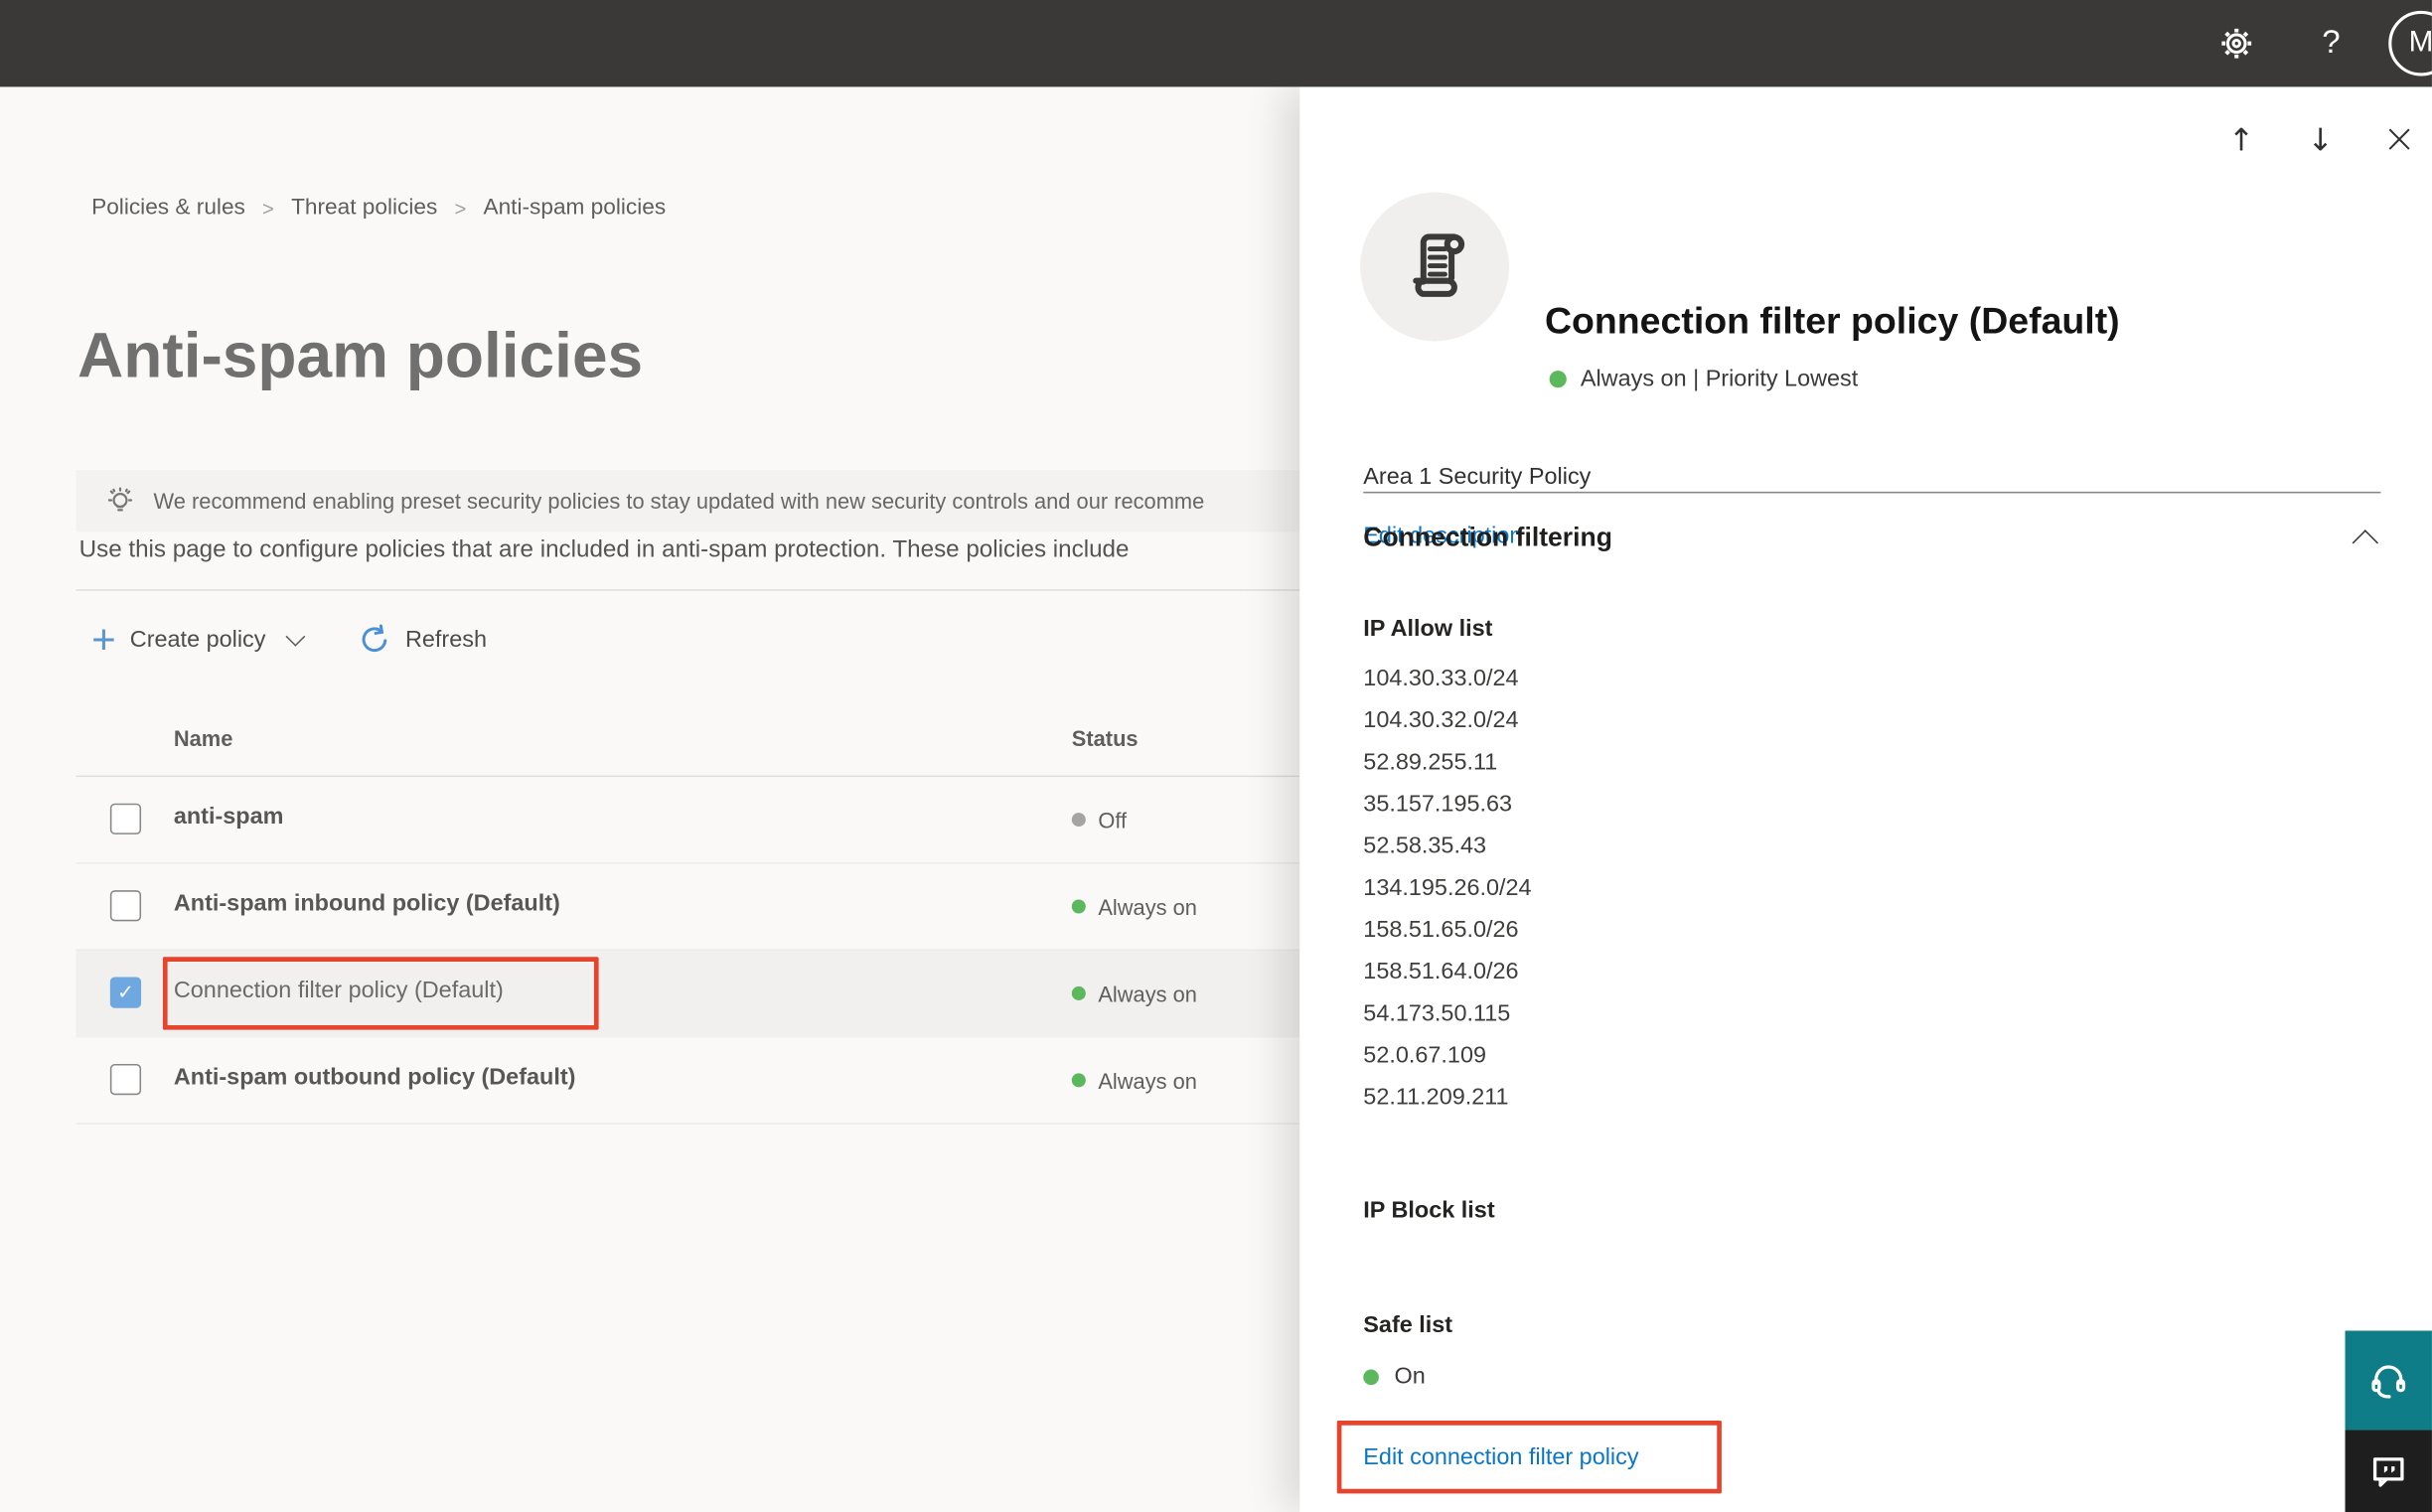  What do you see at coordinates (1408, 1325) in the screenshot?
I see `safe-list-heading: Safe list` at bounding box center [1408, 1325].